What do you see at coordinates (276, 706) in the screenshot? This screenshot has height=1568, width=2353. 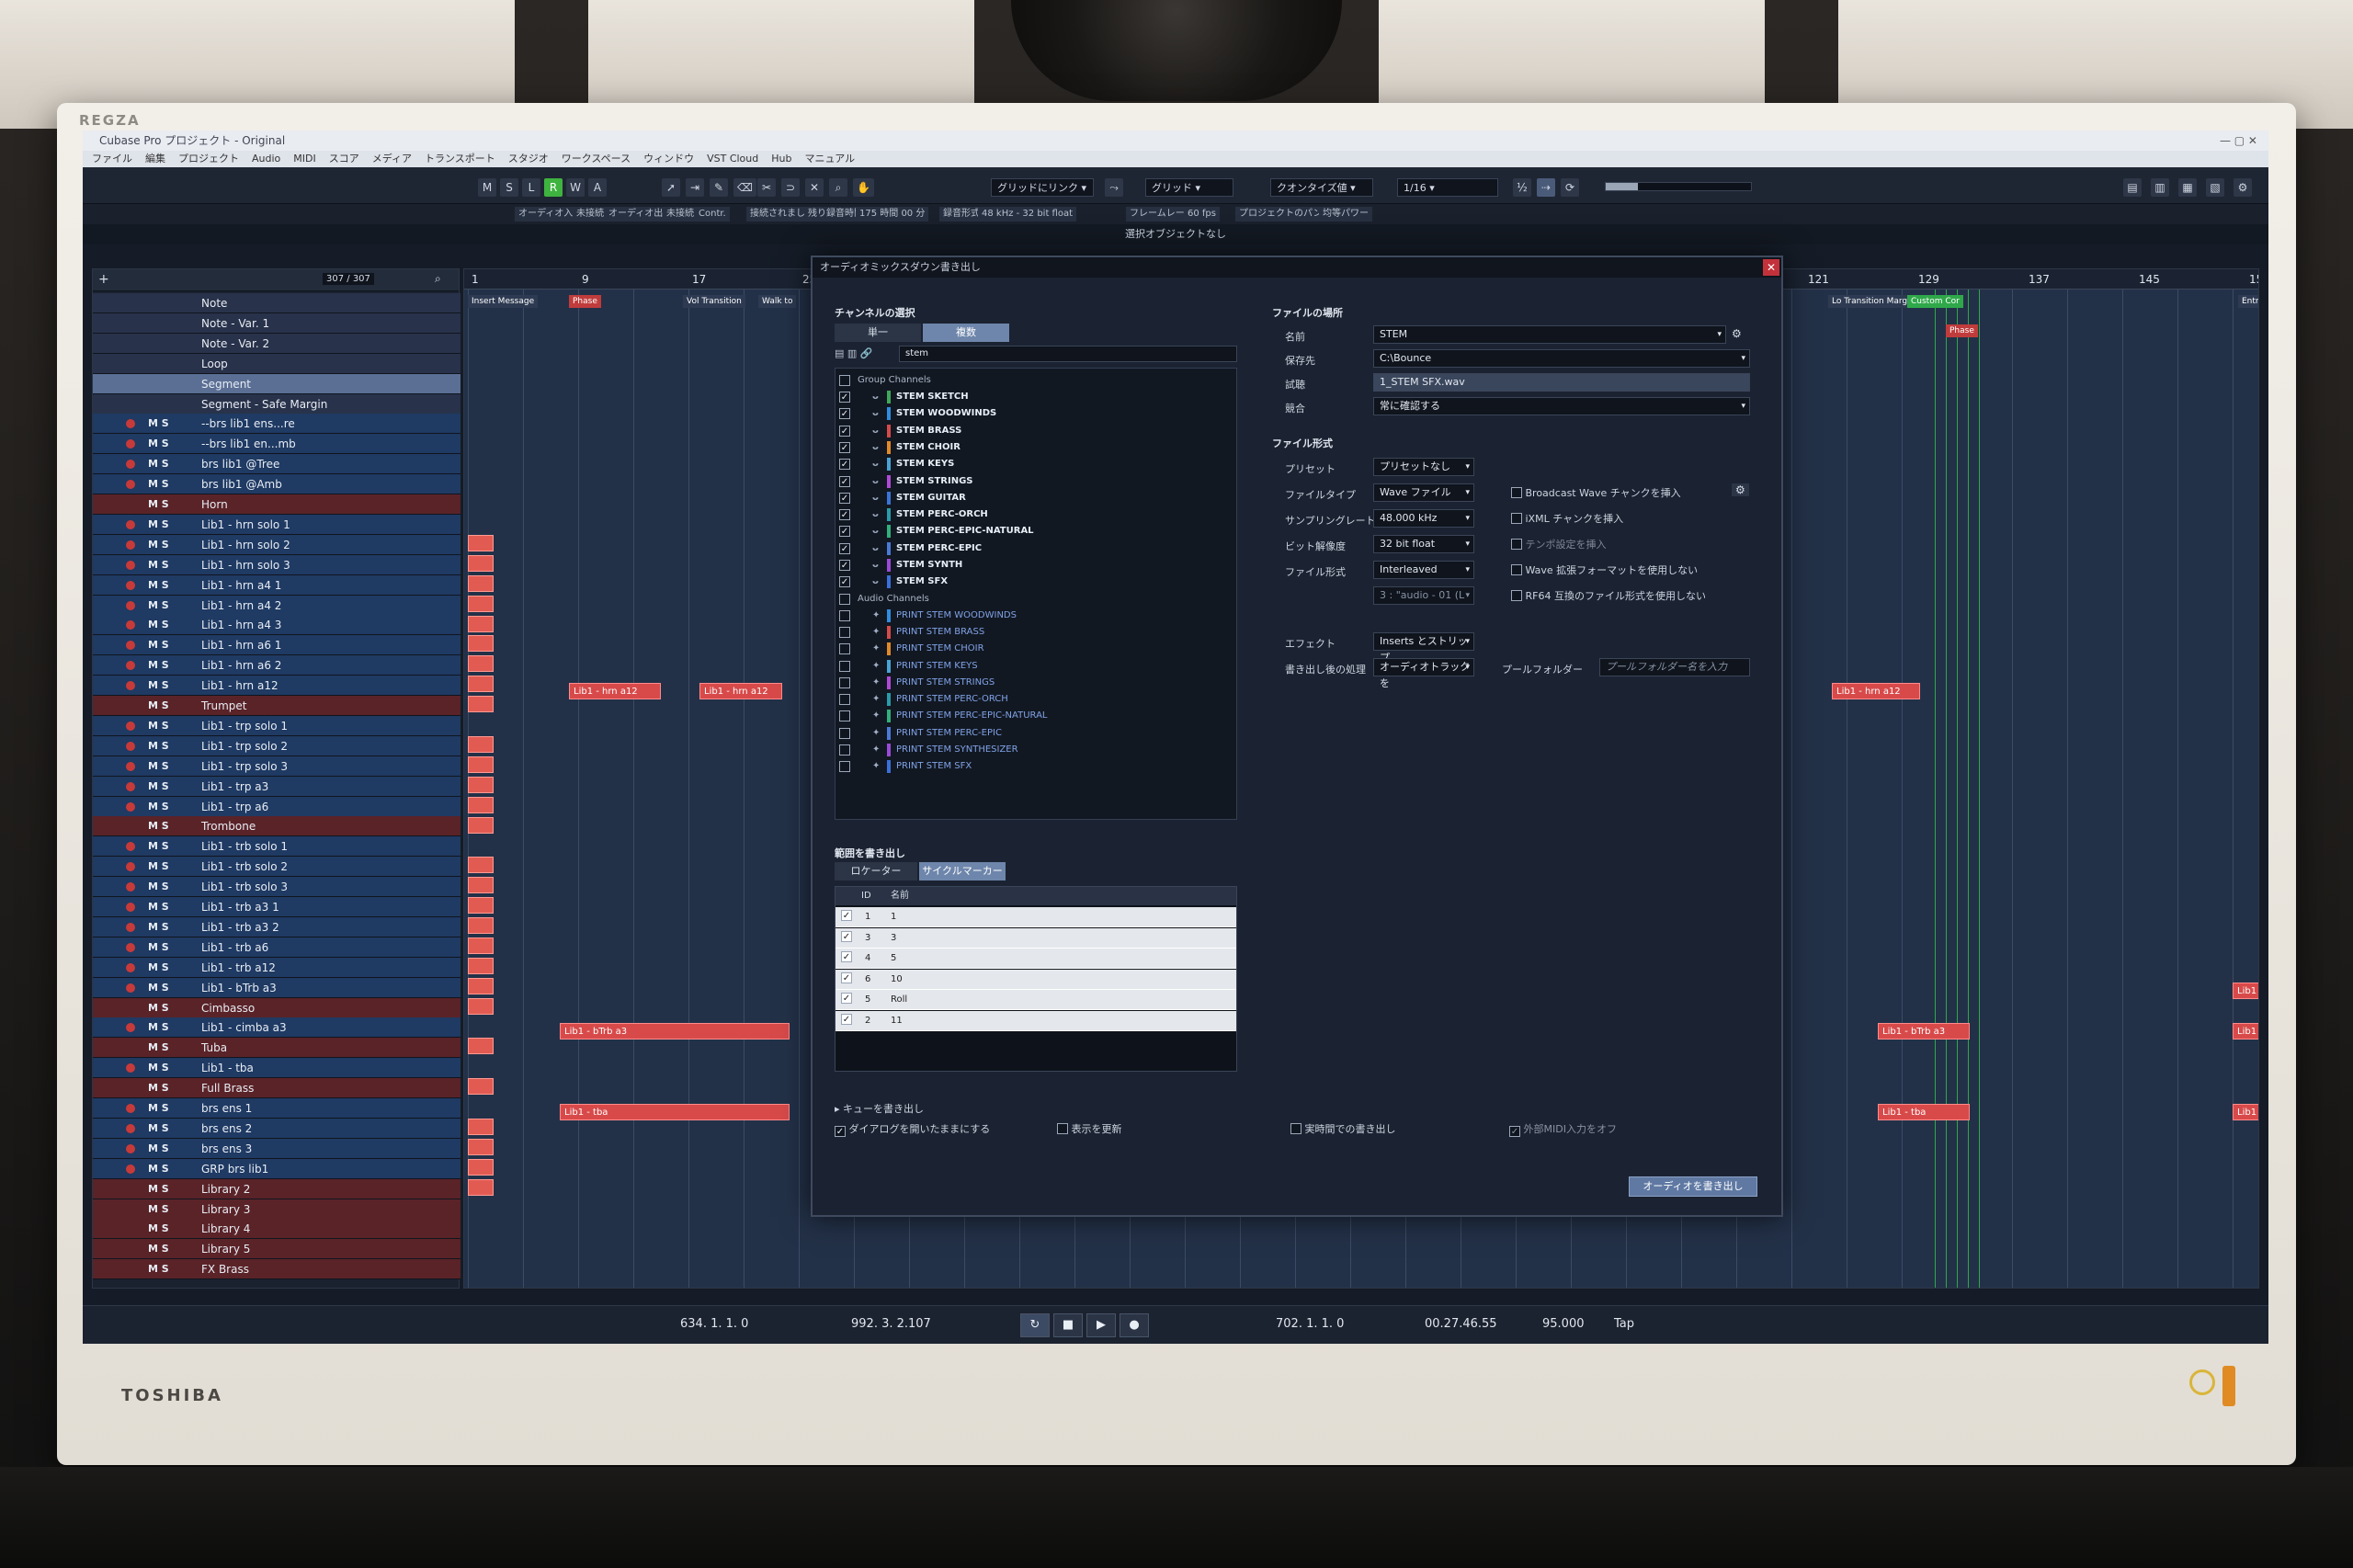 I see `track-row: M S Trumpet` at bounding box center [276, 706].